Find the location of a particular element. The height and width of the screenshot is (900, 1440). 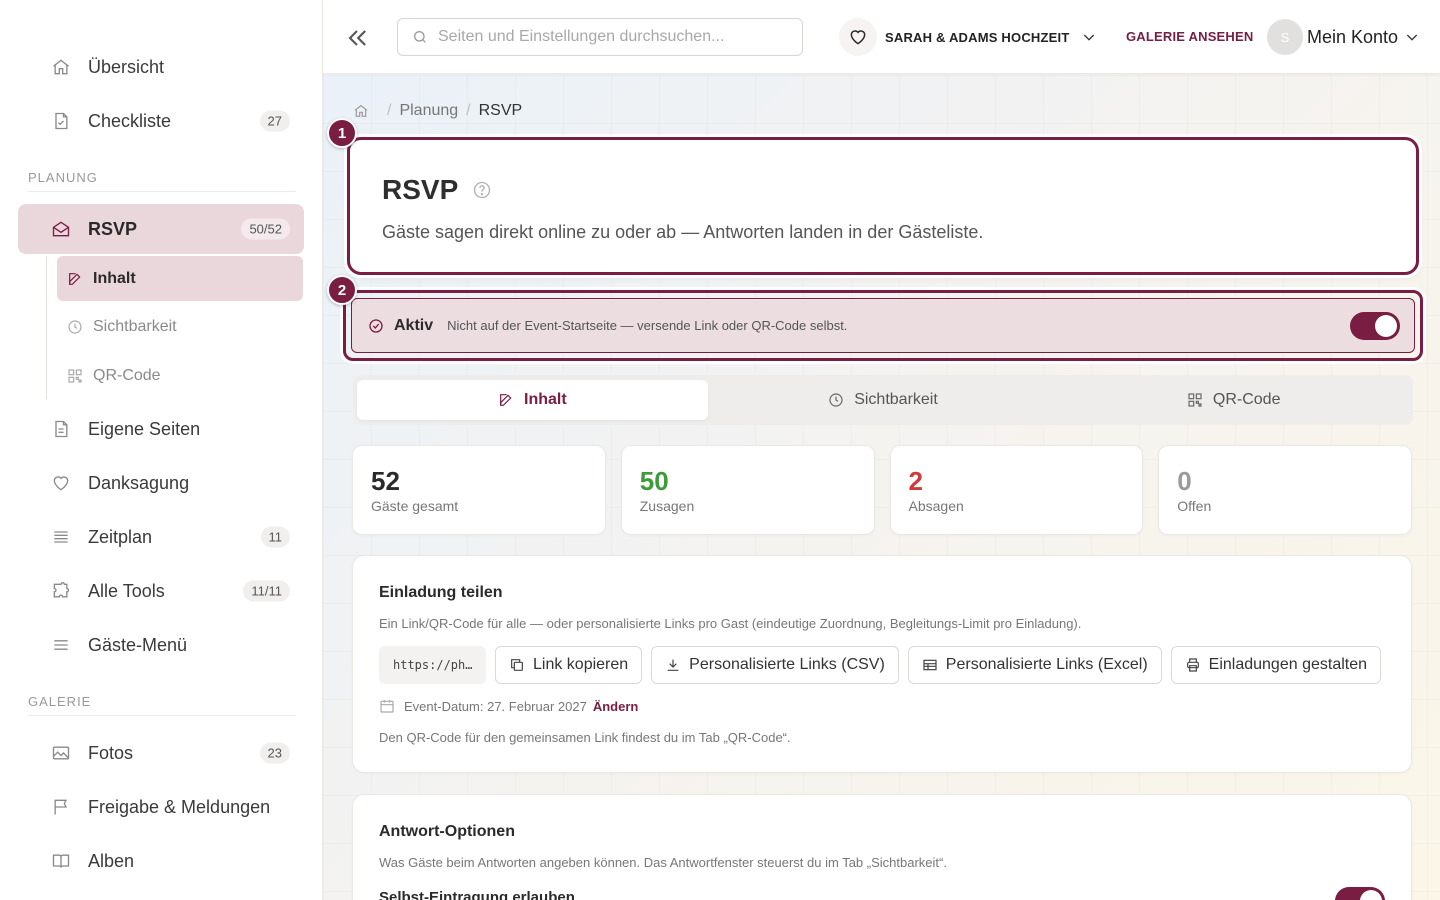

stat-value: 2 is located at coordinates (915, 481).